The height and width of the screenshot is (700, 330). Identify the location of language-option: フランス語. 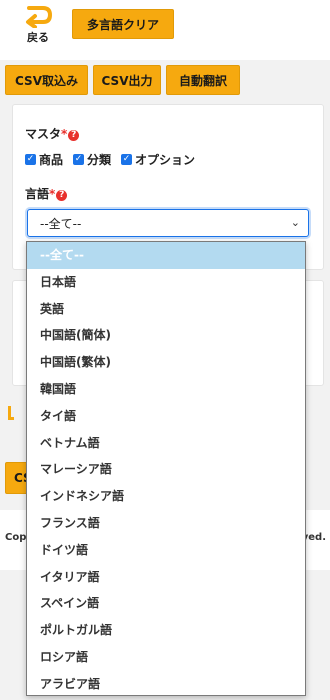
(166, 523).